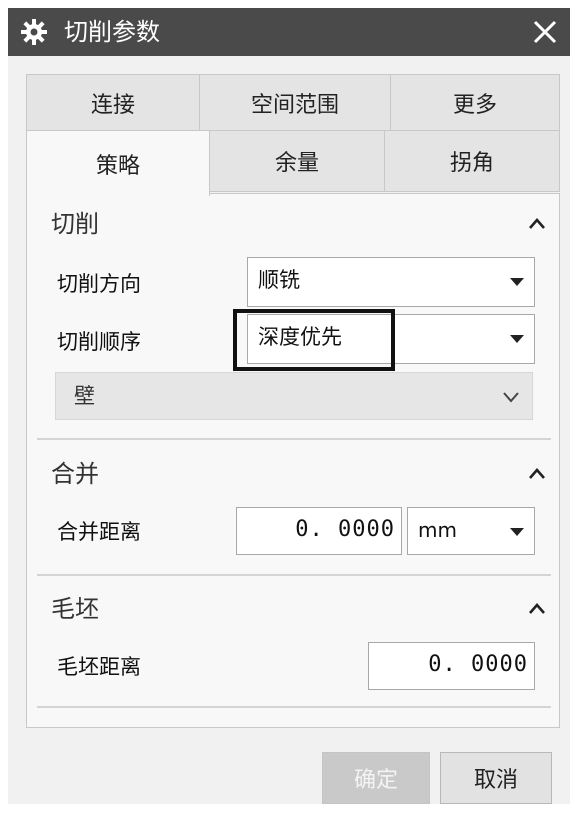 The width and height of the screenshot is (578, 816). What do you see at coordinates (472, 161) in the screenshot?
I see `tab-corner: 拐角` at bounding box center [472, 161].